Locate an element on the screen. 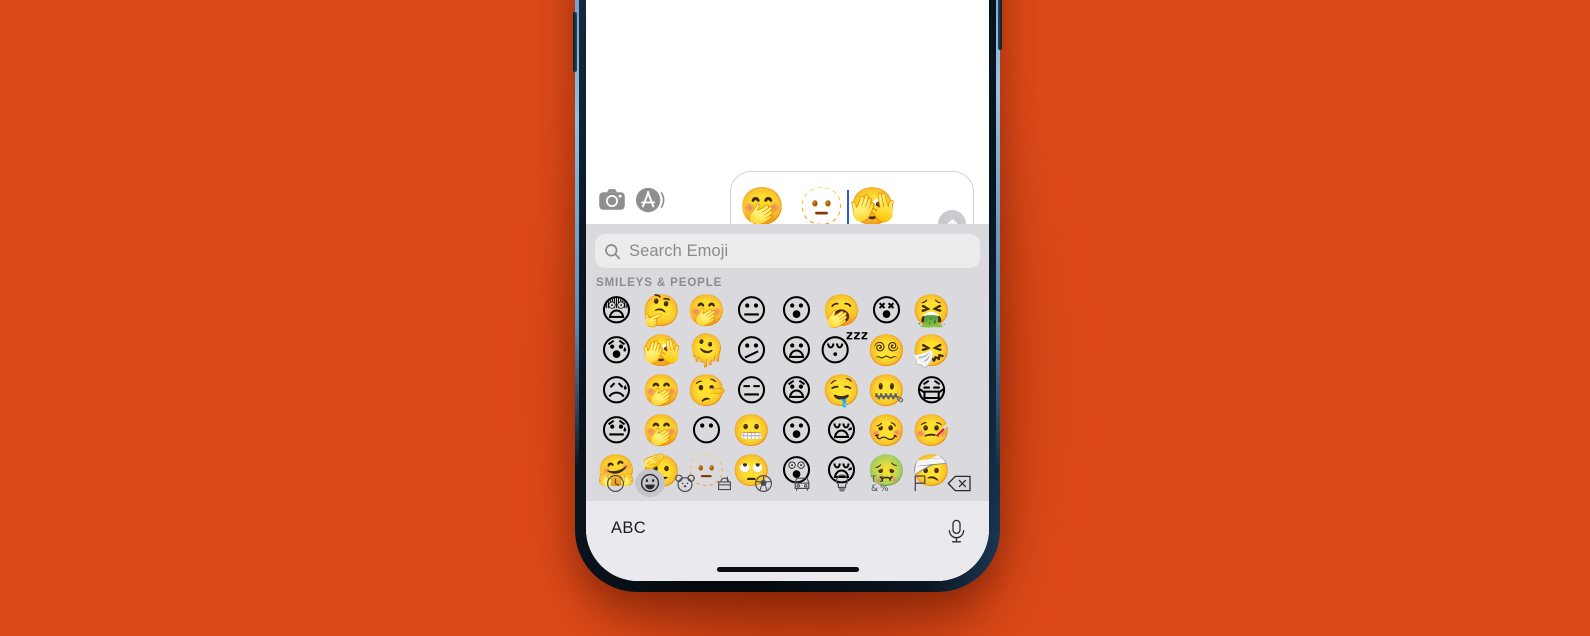 This screenshot has height=636, width=1590. emoji-button: 😓 is located at coordinates (616, 431).